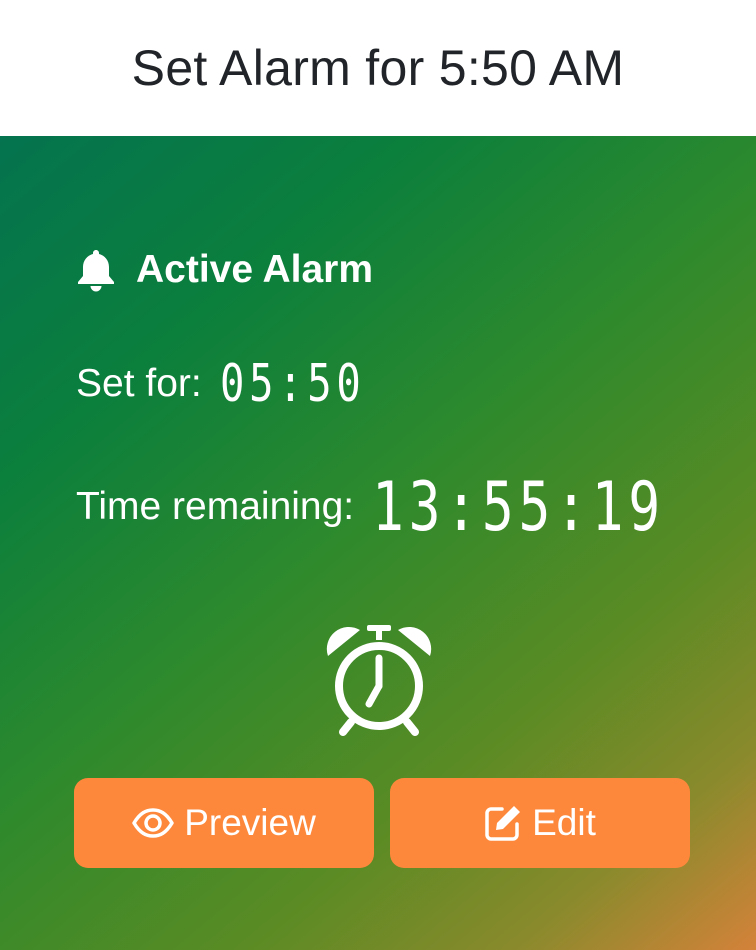  Describe the element at coordinates (96, 271) in the screenshot. I see `bell-icon` at that location.